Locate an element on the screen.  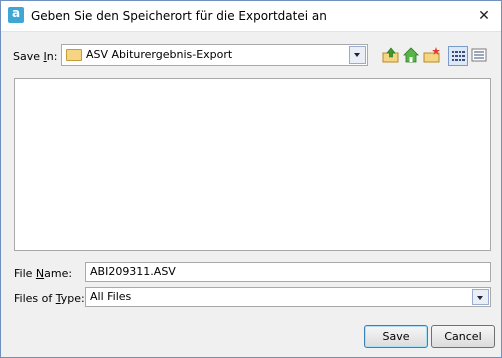
save-button: Save is located at coordinates (396, 336).